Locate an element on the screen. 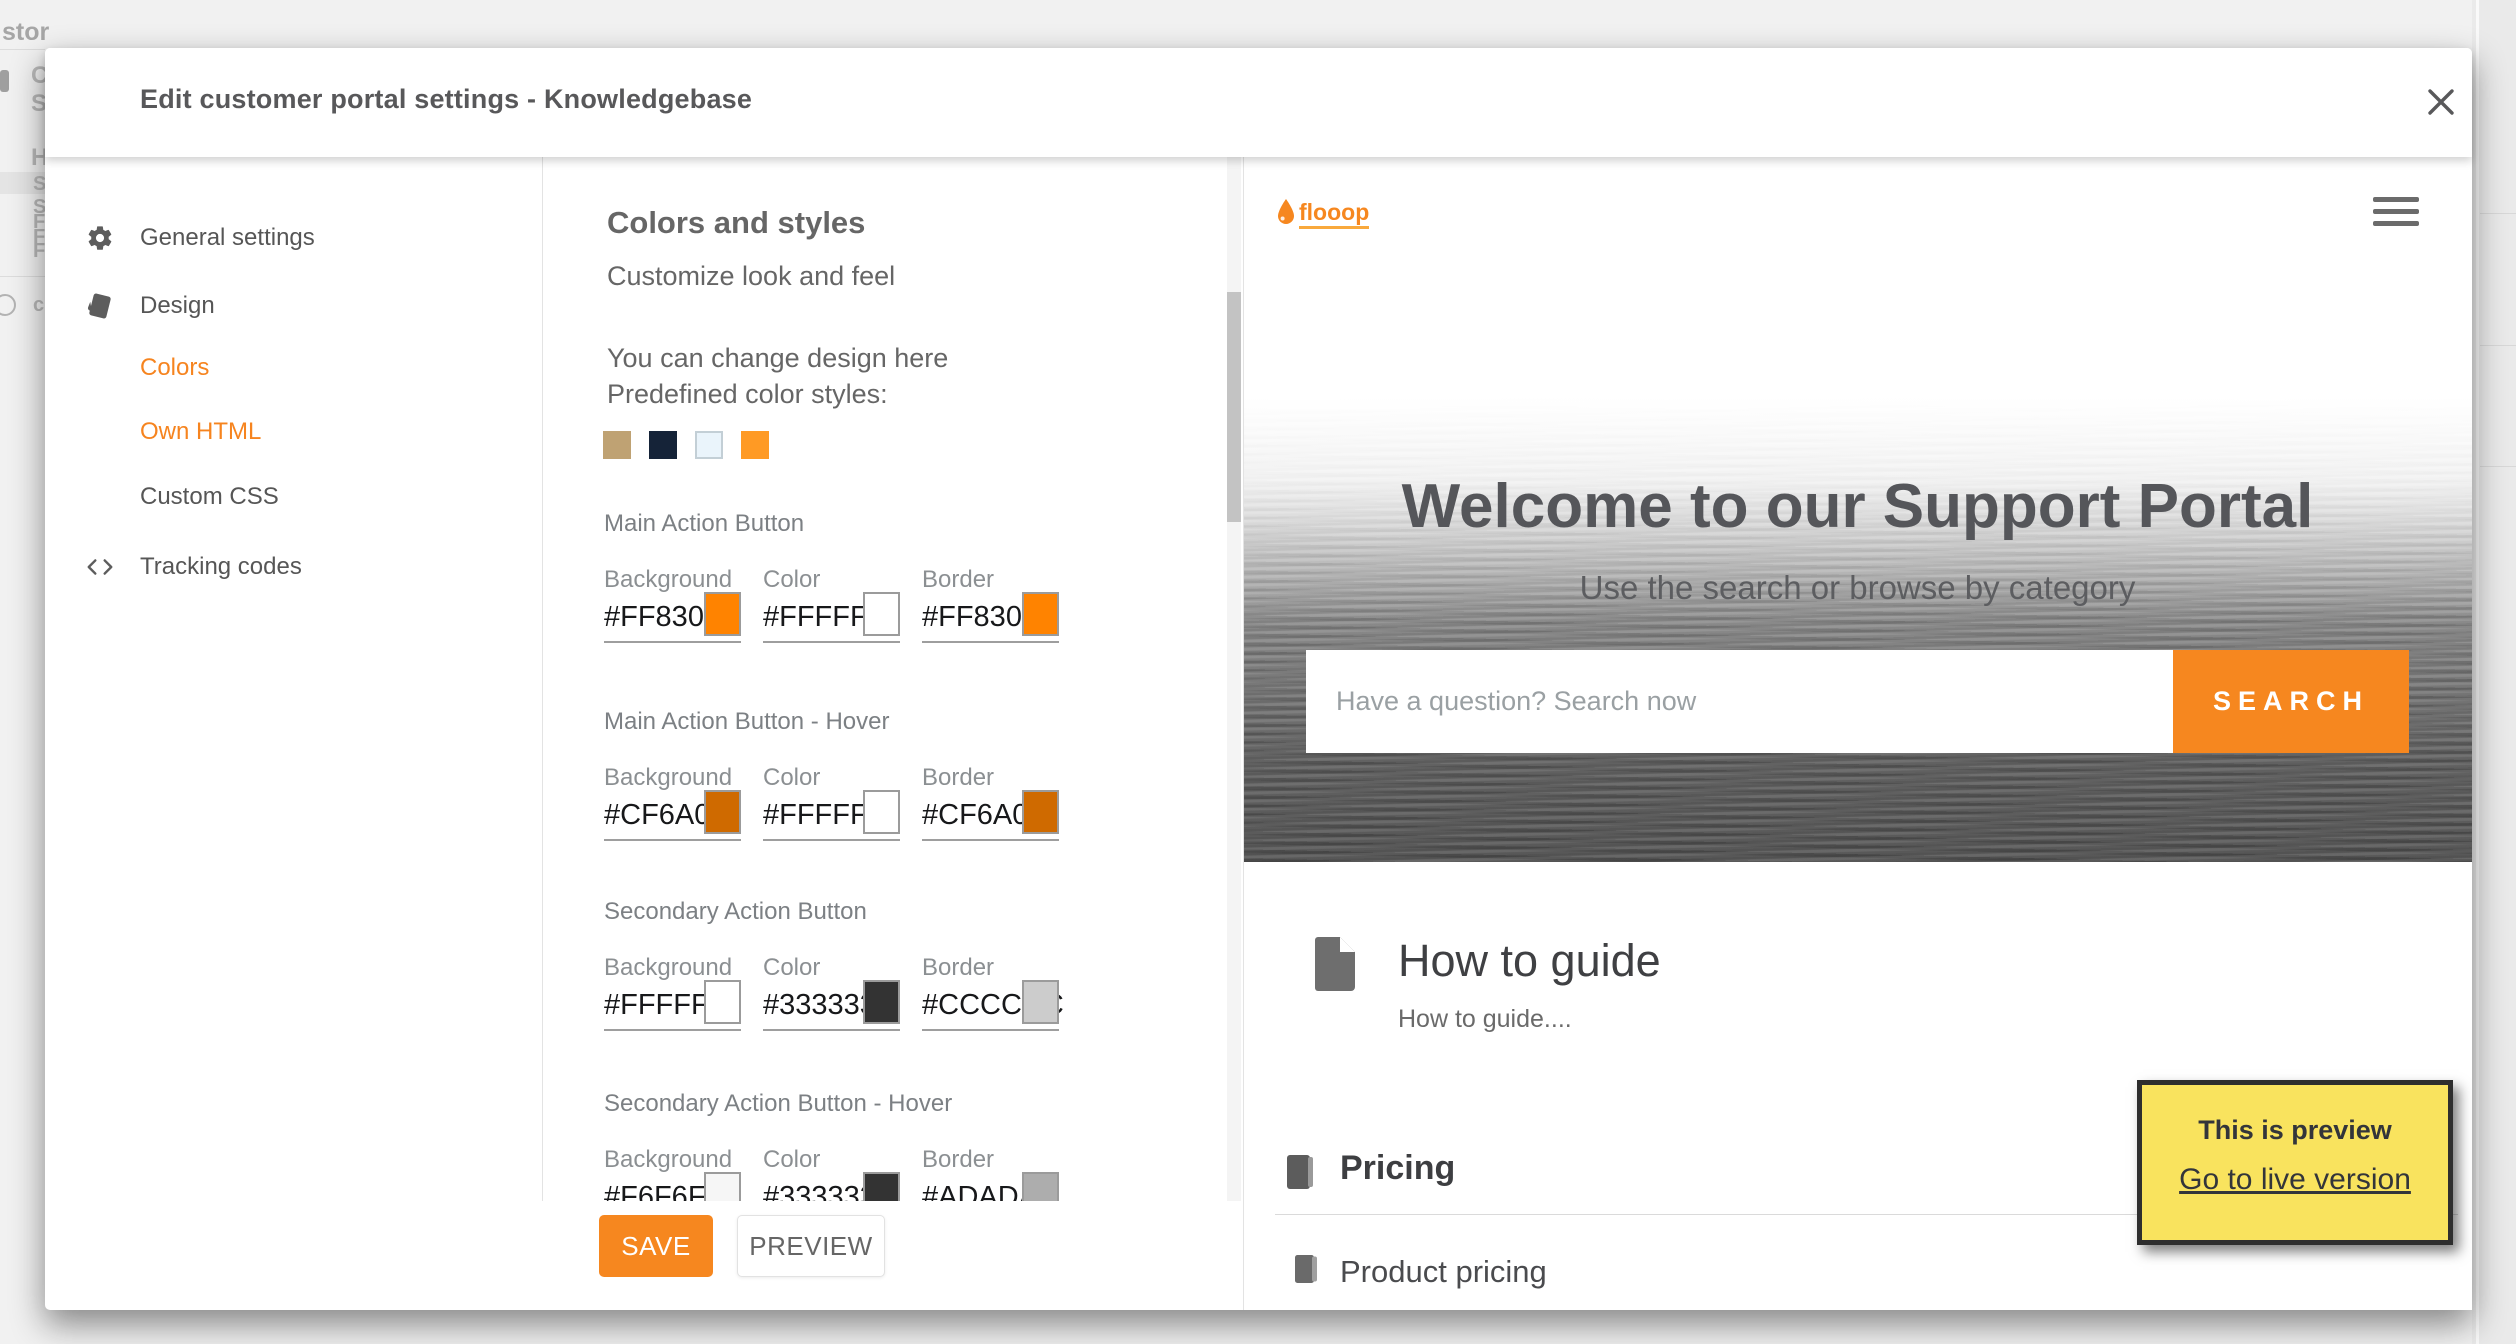  code-icon is located at coordinates (100, 567).